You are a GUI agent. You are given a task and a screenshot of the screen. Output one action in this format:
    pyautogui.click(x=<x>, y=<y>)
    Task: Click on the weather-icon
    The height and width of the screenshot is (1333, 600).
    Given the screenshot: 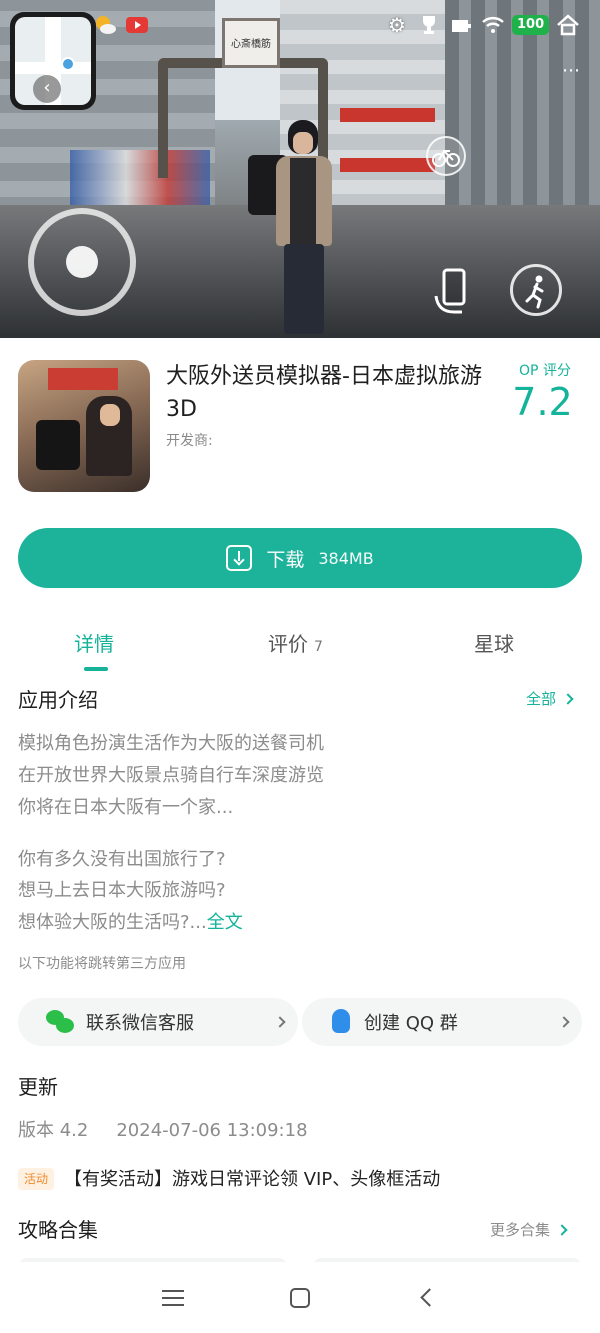 What is the action you would take?
    pyautogui.click(x=105, y=25)
    